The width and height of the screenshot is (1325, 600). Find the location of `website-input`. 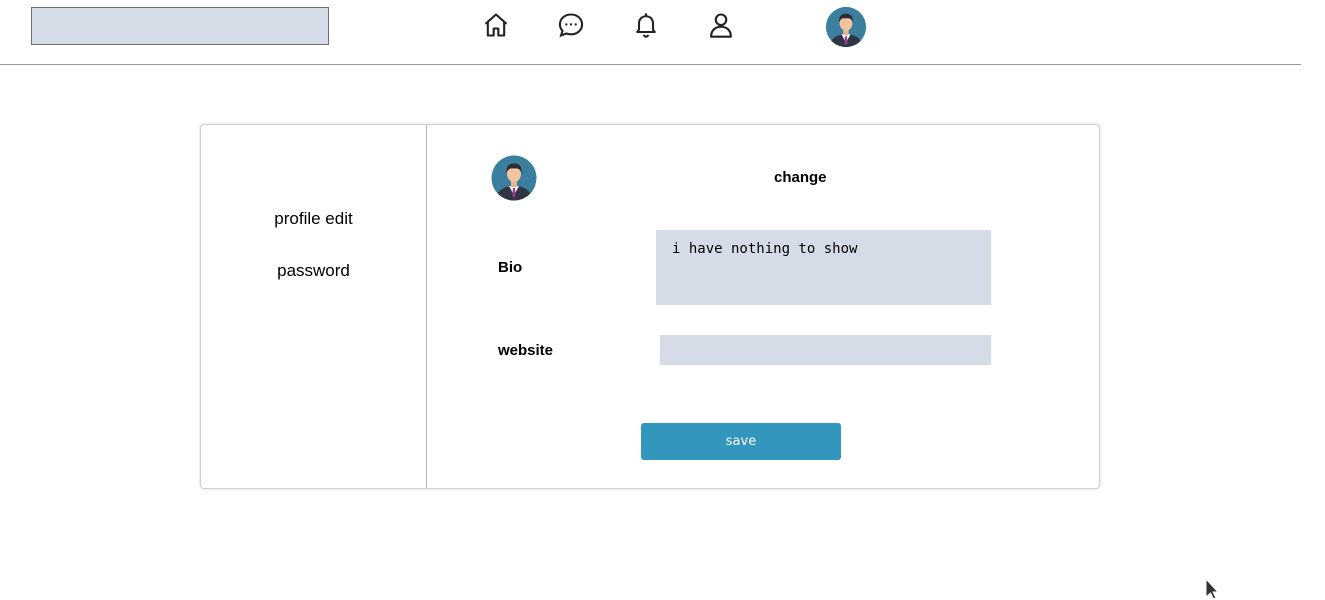

website-input is located at coordinates (825, 350).